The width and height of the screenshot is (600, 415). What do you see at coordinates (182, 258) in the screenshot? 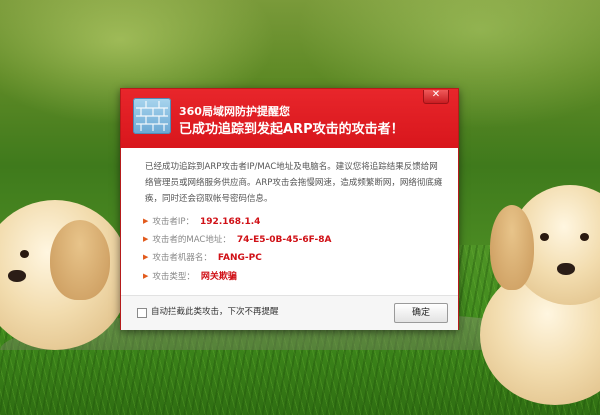
I see `attacker-hostname-label: 攻击者机器名：` at bounding box center [182, 258].